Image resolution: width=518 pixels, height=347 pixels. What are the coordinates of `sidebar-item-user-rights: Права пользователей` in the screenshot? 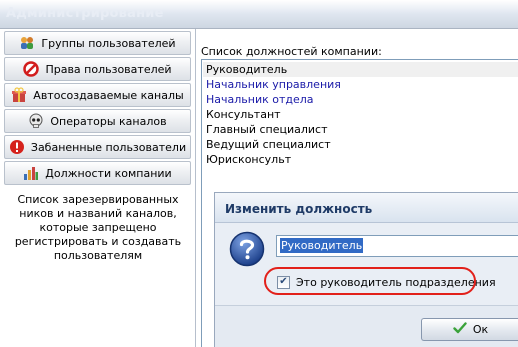 It's located at (97, 69).